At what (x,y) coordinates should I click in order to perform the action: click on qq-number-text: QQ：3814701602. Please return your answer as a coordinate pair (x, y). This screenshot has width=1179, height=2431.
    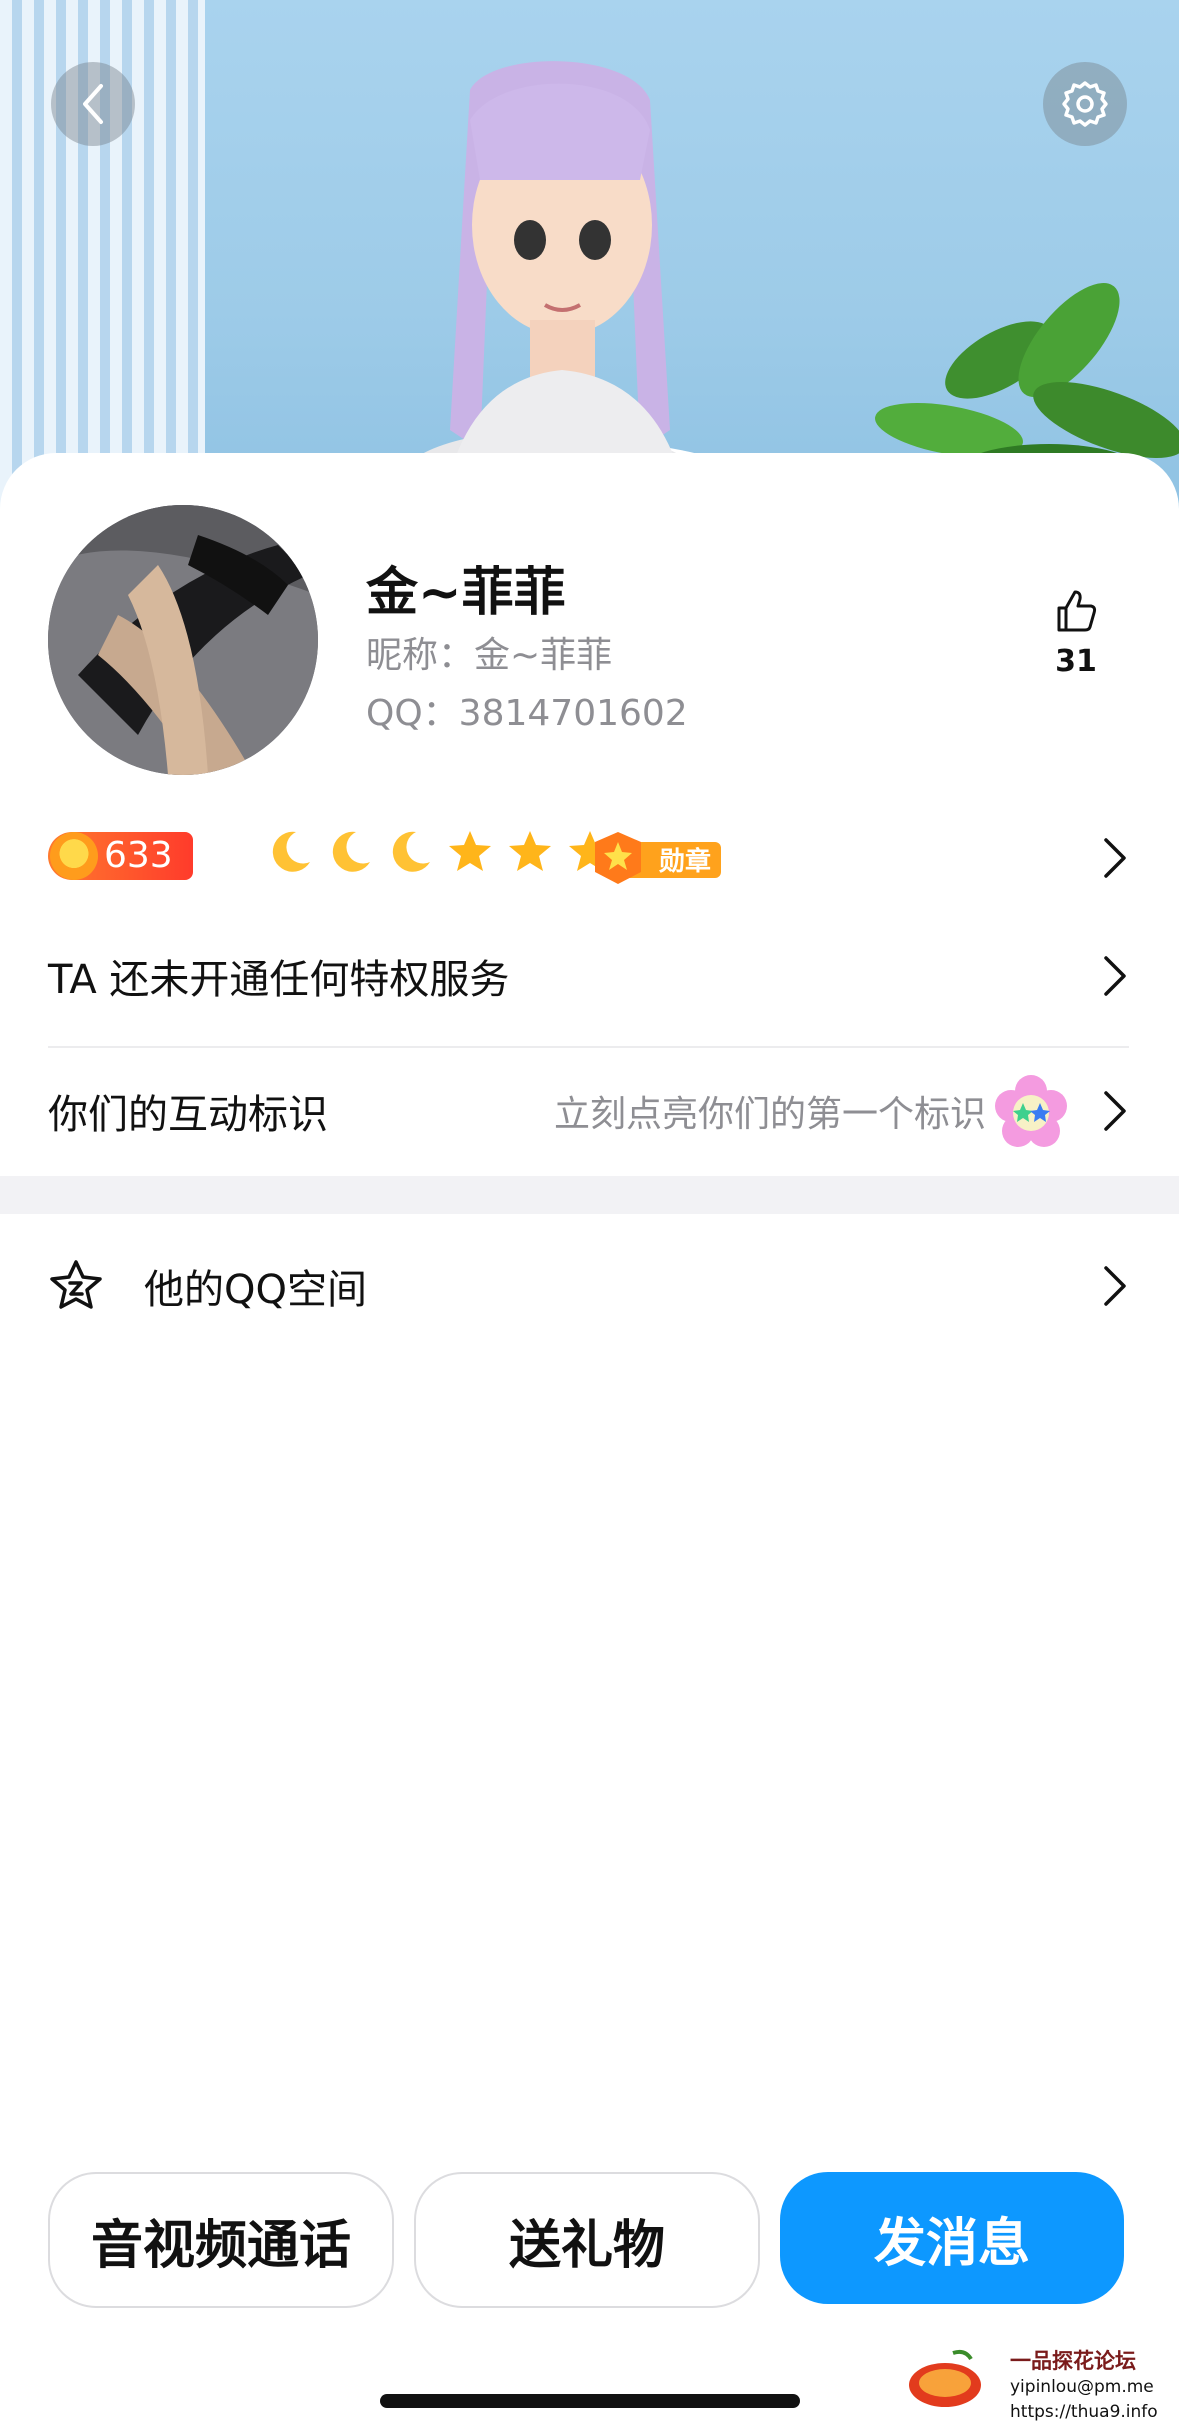
    Looking at the image, I should click on (527, 710).